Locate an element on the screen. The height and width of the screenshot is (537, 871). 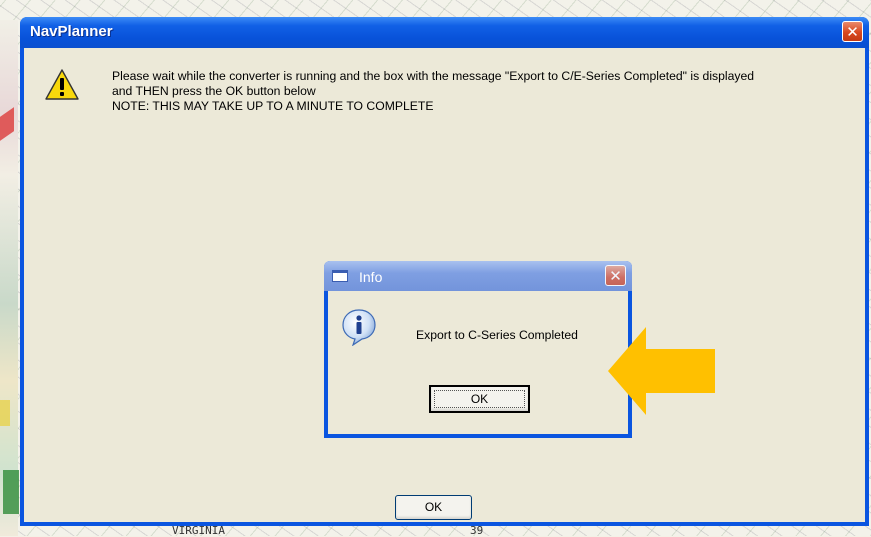
info-title: Info is located at coordinates (371, 277).